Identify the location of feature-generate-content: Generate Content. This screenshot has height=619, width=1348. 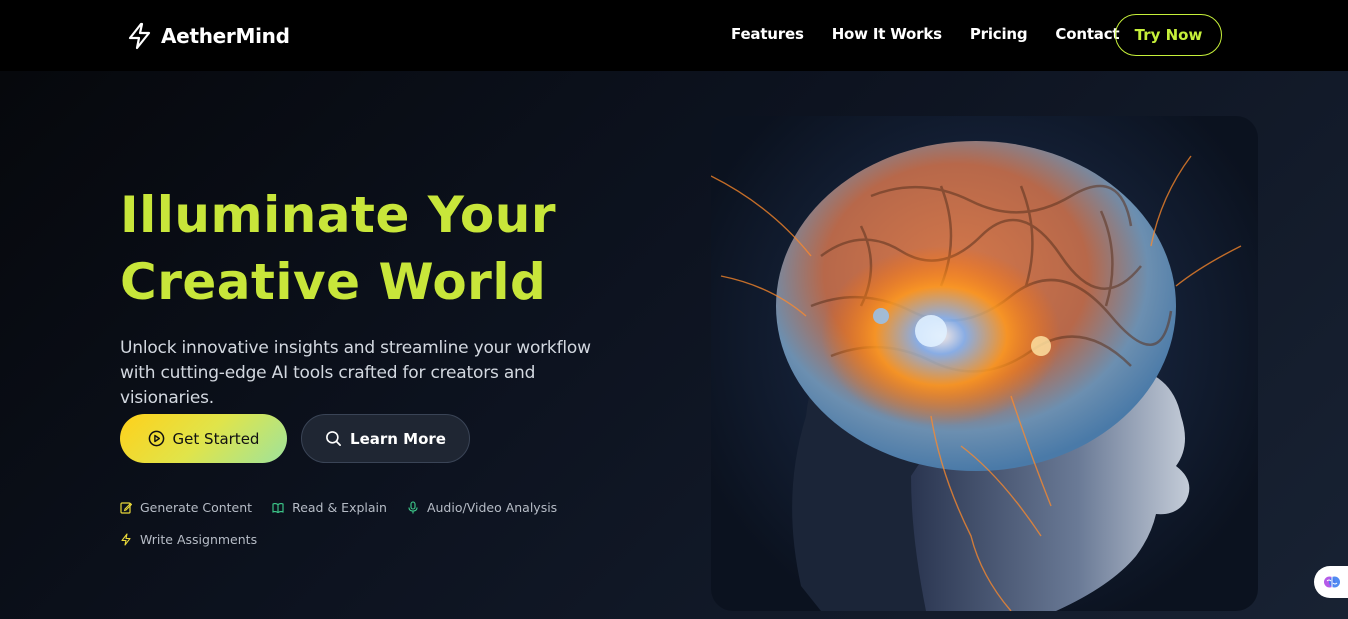
(186, 507).